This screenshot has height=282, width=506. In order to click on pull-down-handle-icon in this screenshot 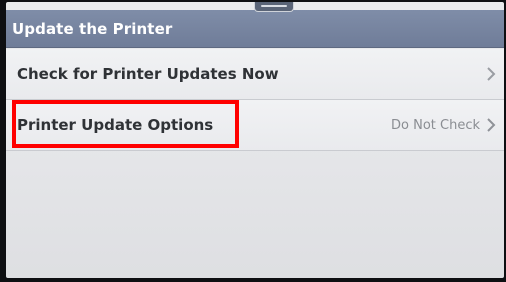, I will do `click(274, 7)`.